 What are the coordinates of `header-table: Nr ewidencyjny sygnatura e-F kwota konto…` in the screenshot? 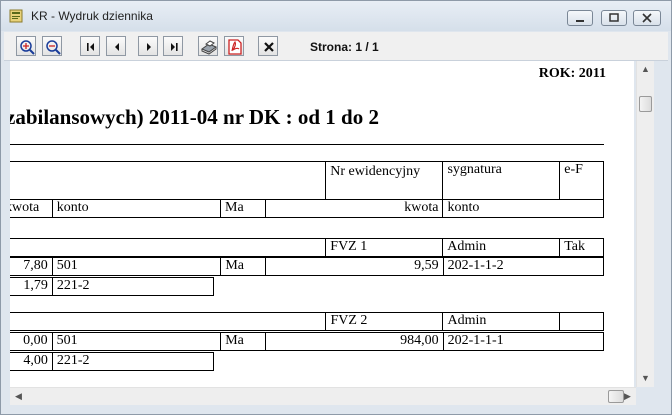 It's located at (307, 189).